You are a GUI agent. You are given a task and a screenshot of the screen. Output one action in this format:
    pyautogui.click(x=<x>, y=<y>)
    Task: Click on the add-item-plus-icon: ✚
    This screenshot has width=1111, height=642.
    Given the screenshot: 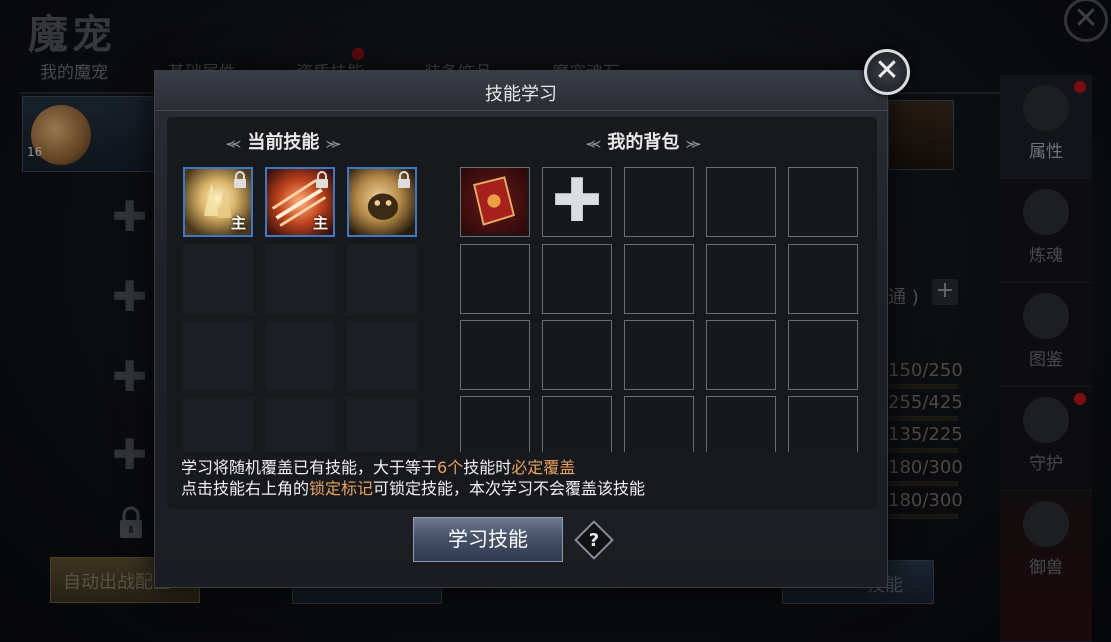 What is the action you would take?
    pyautogui.click(x=577, y=202)
    